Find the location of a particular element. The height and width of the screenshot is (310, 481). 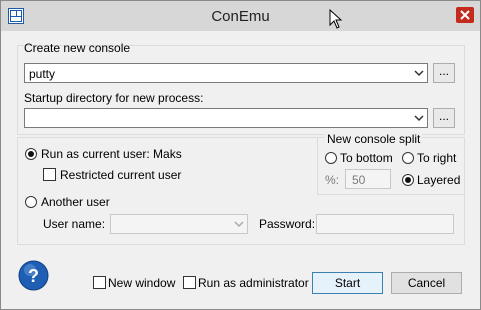

to-bottom-label: To bottom is located at coordinates (366, 158).